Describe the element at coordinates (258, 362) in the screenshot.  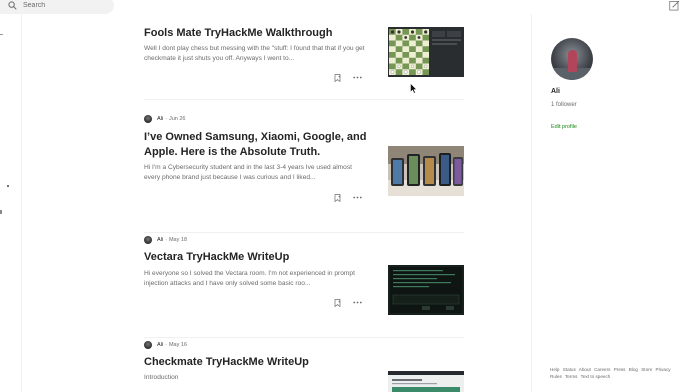
I see `article-title: Checkmate TryHackMe WriteUp` at that location.